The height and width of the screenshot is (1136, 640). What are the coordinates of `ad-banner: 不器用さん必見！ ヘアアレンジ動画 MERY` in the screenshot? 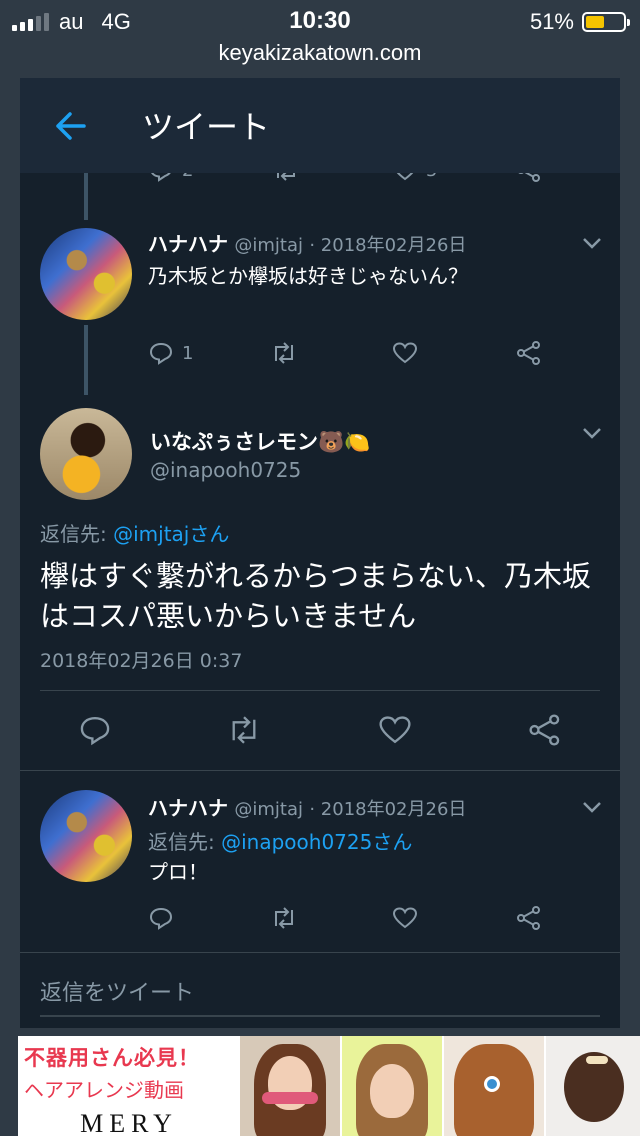 It's located at (329, 1086).